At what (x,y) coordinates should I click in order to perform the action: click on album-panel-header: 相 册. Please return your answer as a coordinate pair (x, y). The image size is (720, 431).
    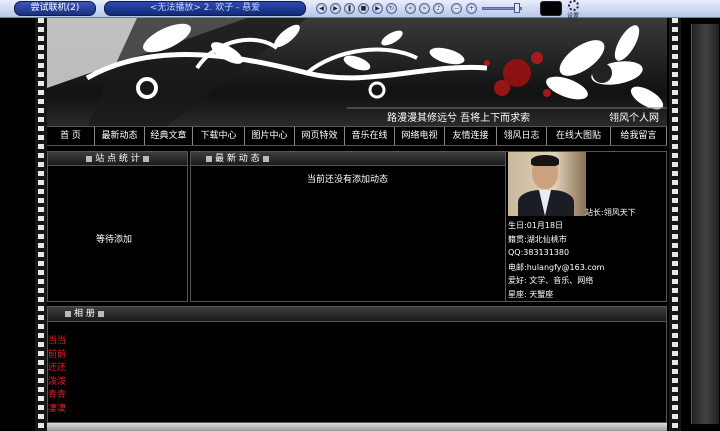
    Looking at the image, I should click on (357, 314).